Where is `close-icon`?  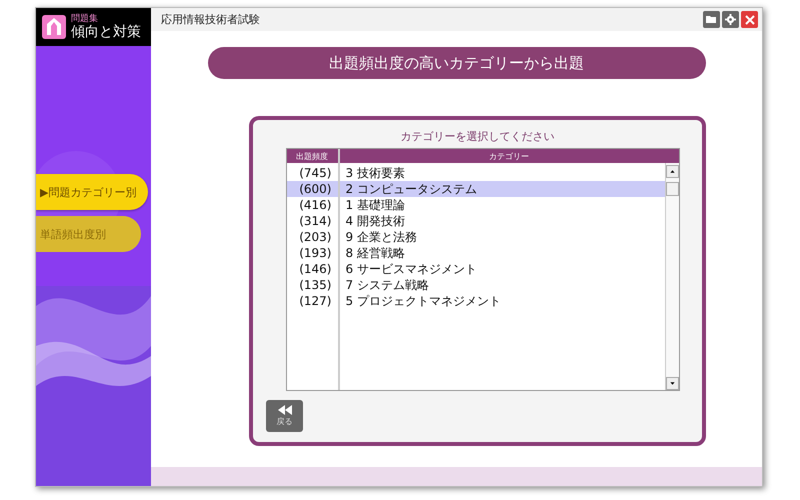
close-icon is located at coordinates (749, 19).